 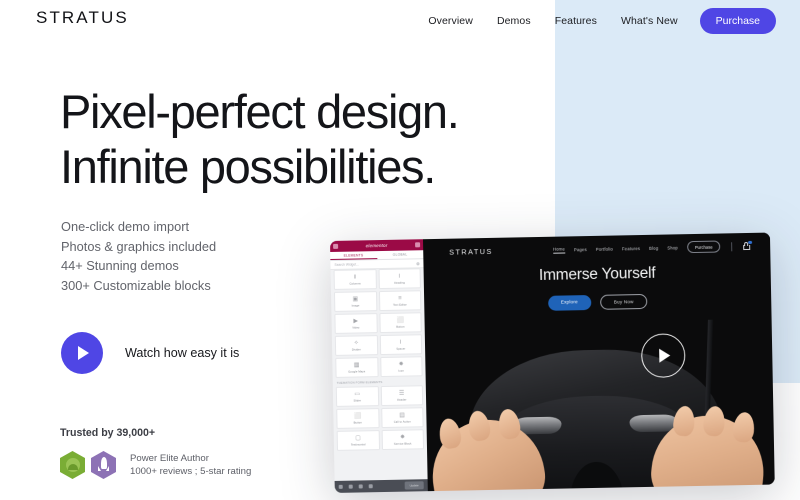 I want to click on slider-icon: ▭, so click(x=357, y=394).